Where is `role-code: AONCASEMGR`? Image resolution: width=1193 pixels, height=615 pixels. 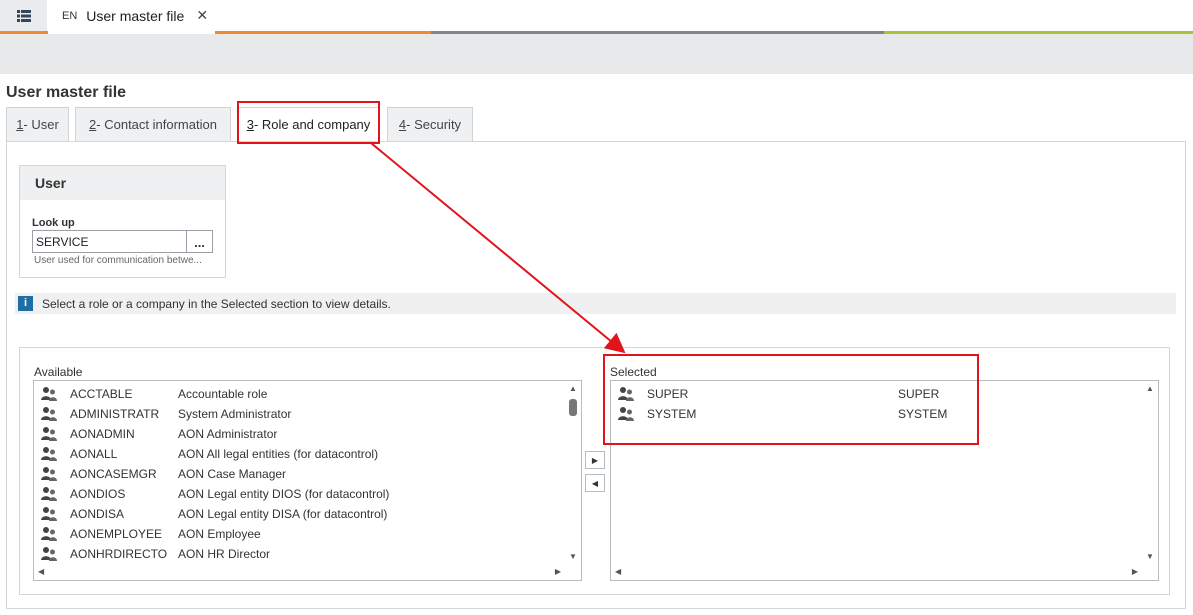
role-code: AONCASEMGR is located at coordinates (113, 474).